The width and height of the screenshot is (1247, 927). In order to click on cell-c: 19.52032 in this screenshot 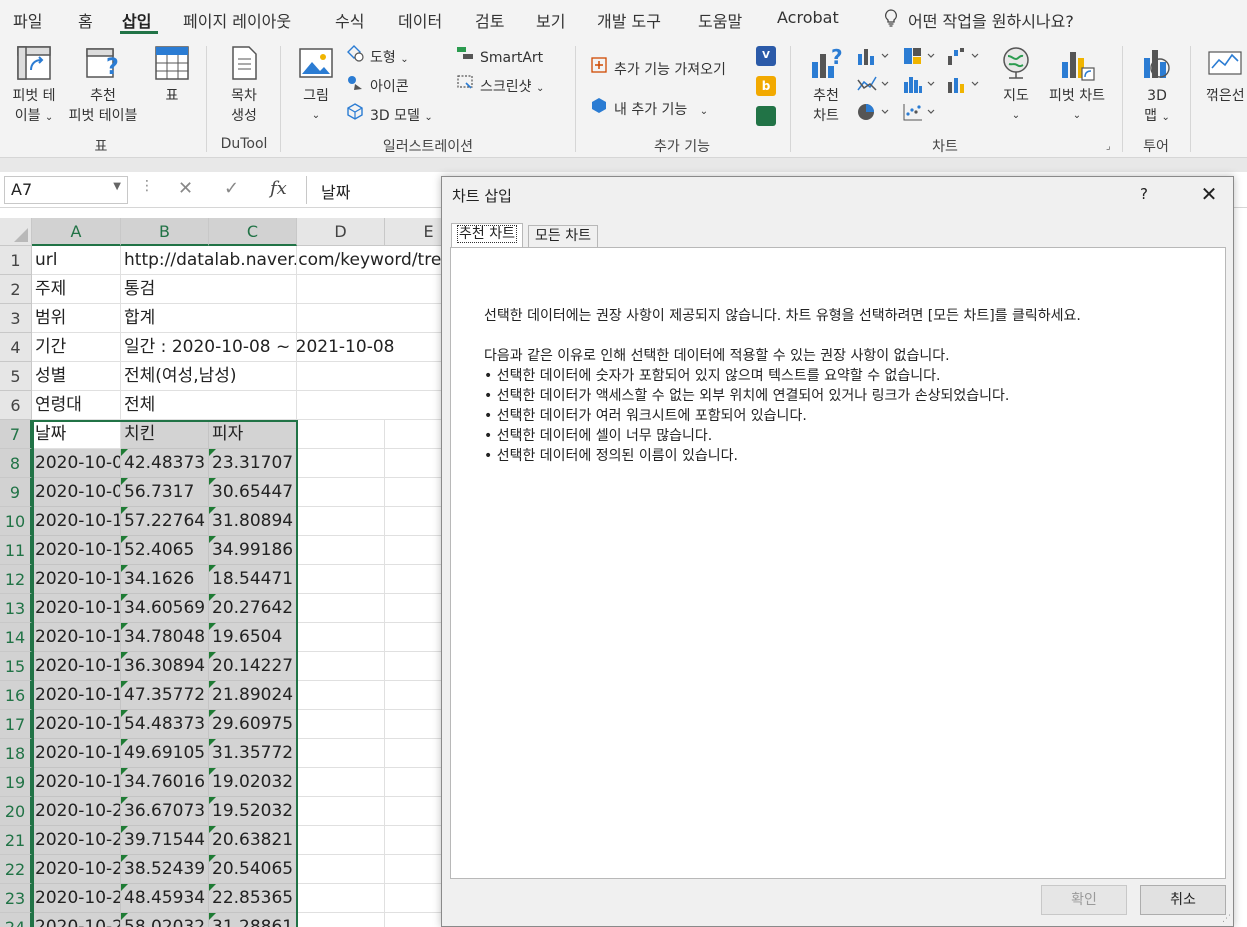, I will do `click(253, 811)`.